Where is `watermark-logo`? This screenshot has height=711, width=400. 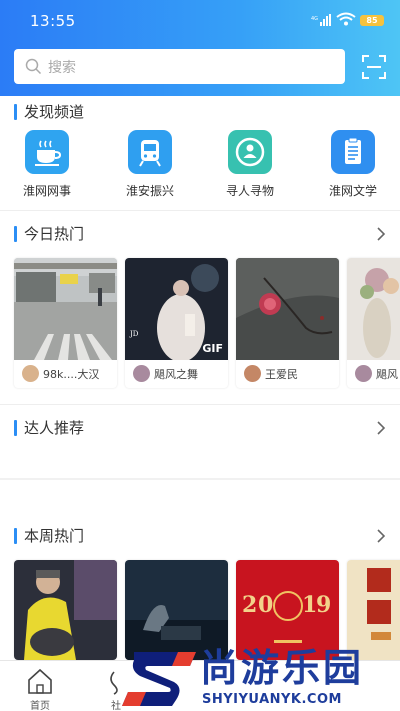 watermark-logo is located at coordinates (159, 679).